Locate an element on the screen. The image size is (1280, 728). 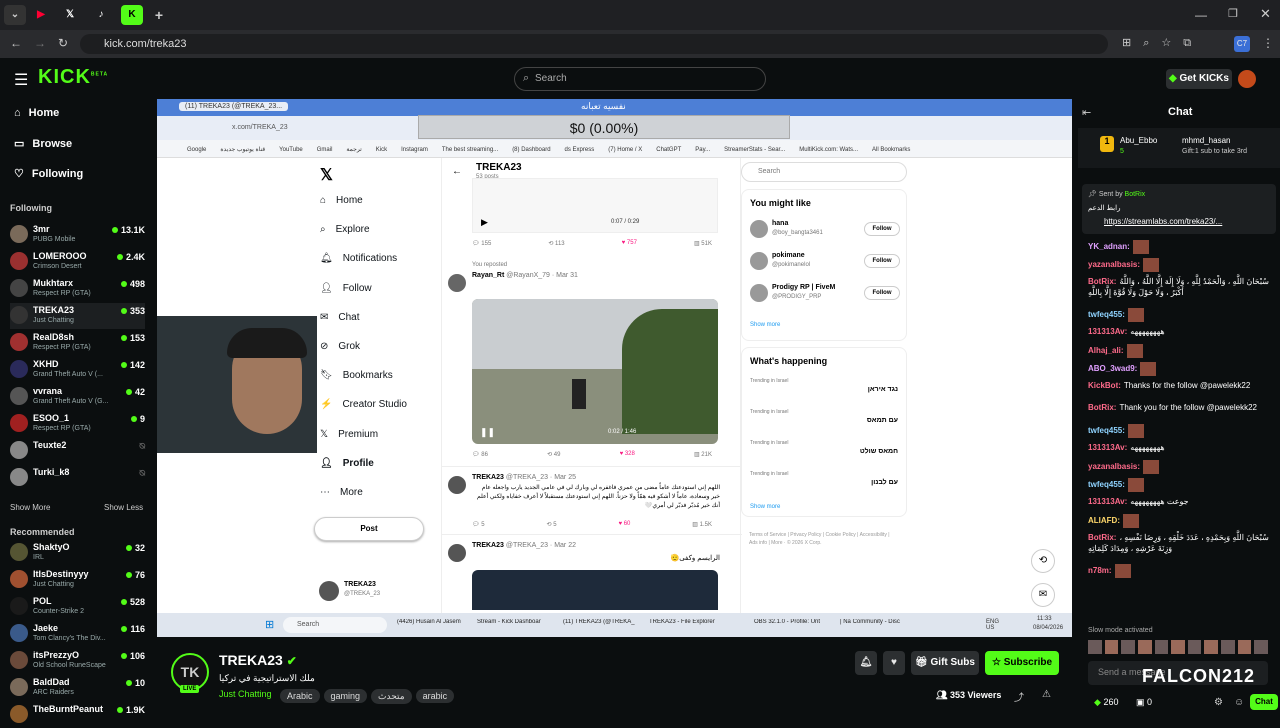
trend-topic: עם לבנון is located at coordinates (884, 482).